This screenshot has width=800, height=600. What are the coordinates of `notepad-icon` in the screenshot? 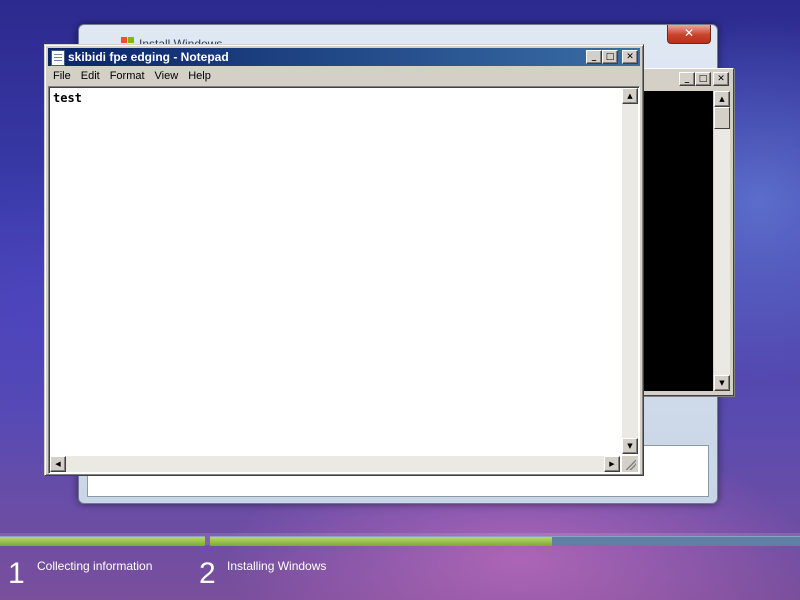 It's located at (58, 58).